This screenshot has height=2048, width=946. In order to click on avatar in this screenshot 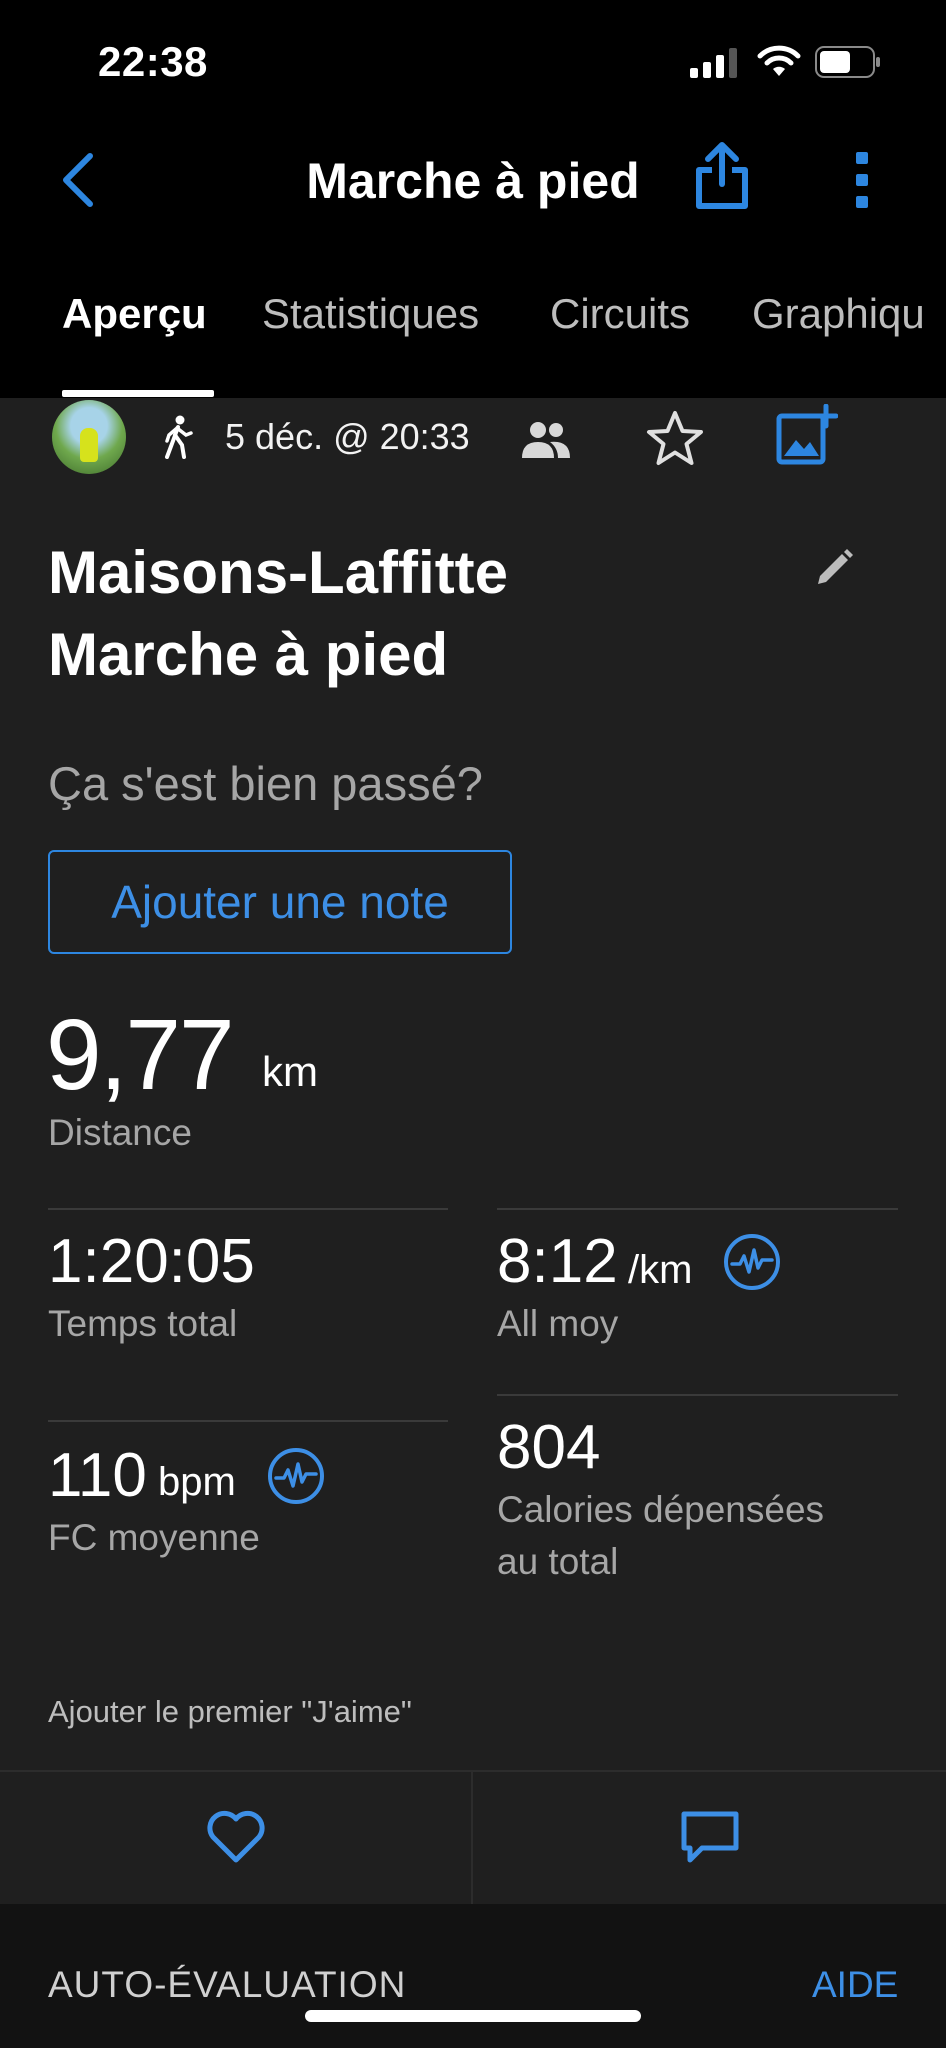, I will do `click(89, 437)`.